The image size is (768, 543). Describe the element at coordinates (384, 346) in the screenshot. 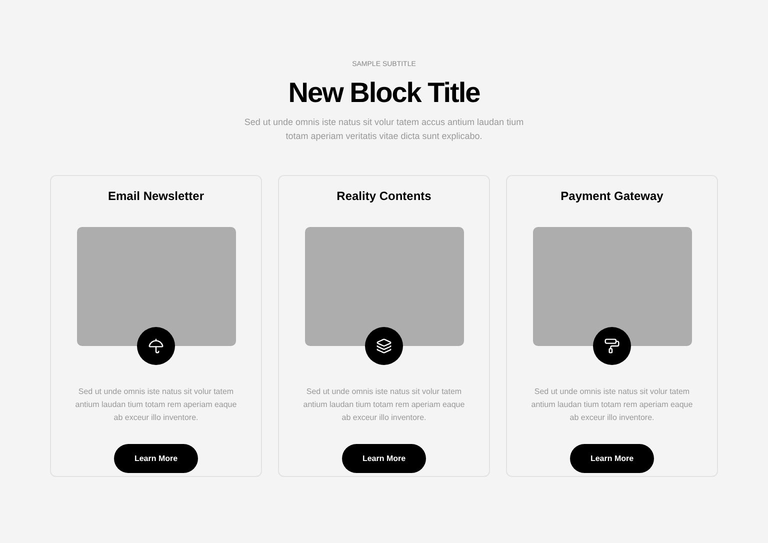

I see `layers-icon` at that location.